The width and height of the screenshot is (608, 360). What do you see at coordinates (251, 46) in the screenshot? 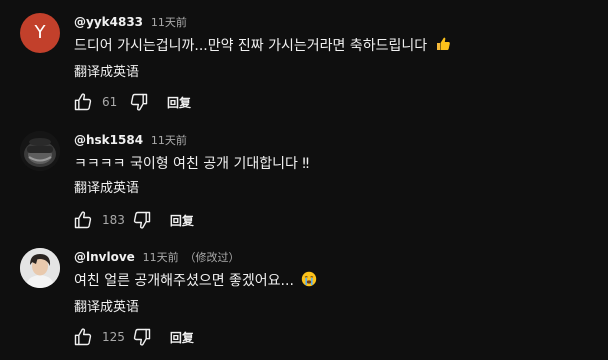
I see `comment-text-content: 드디어 가시는겁니까...만약 진짜 가시는거라면 축하드립니다` at bounding box center [251, 46].